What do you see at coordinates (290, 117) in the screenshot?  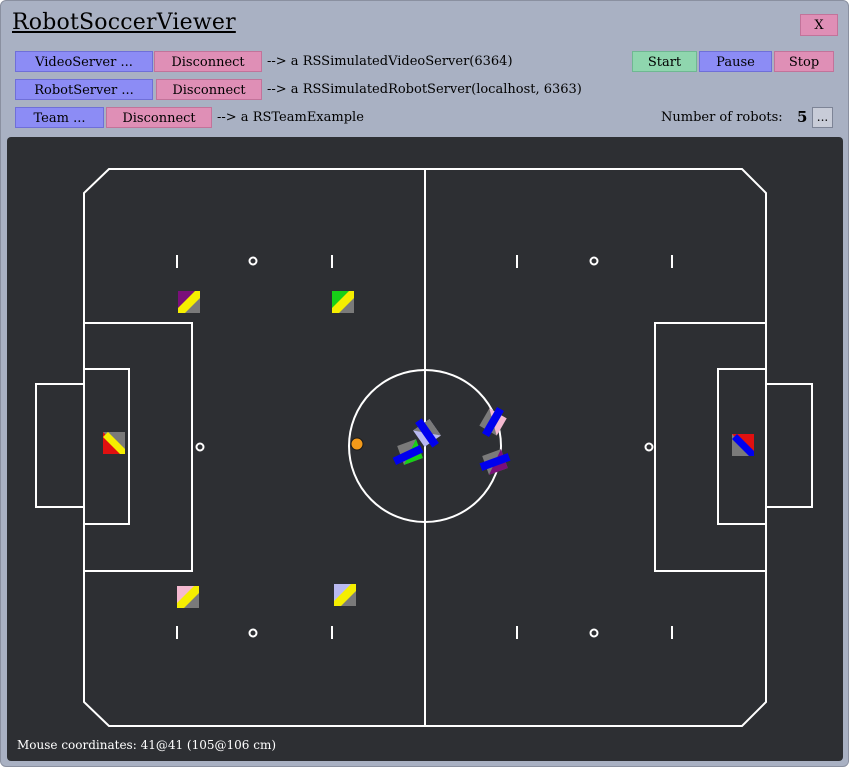 I see `team-status: --> a RSTeamExample` at bounding box center [290, 117].